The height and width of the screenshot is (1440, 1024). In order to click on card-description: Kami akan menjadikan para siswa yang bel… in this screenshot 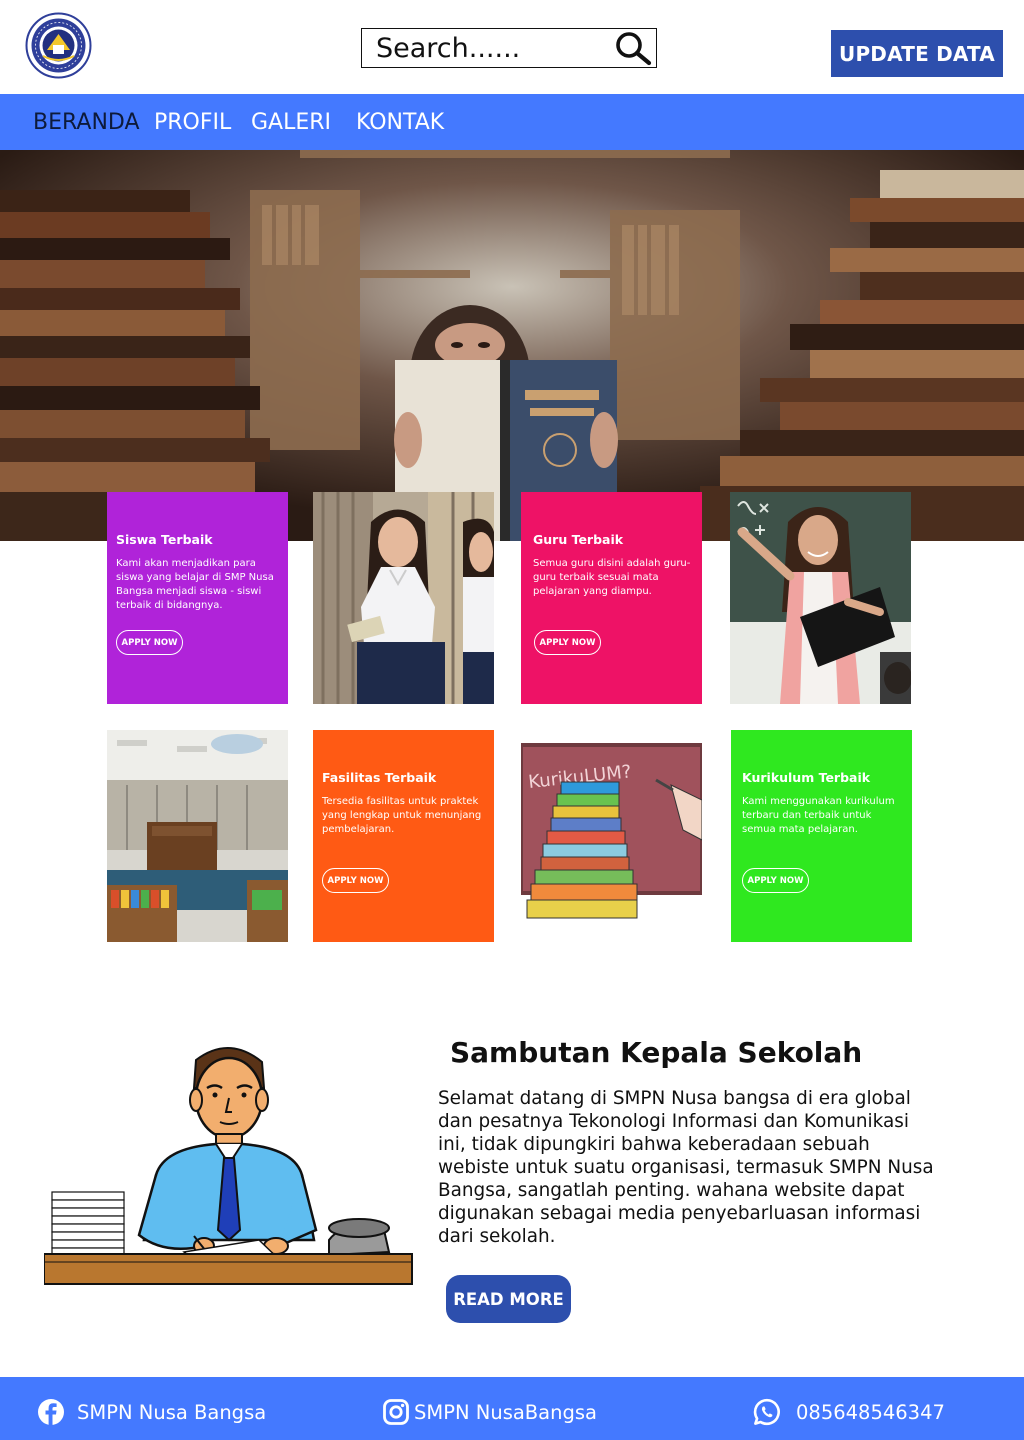, I will do `click(195, 584)`.